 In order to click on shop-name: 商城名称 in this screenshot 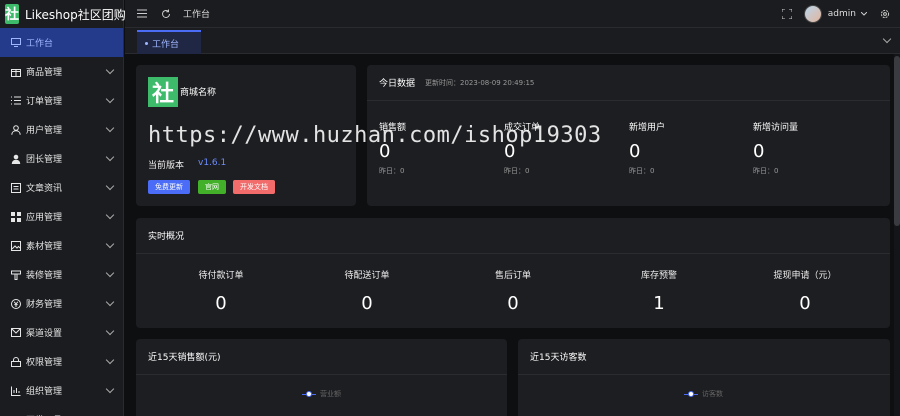, I will do `click(198, 93)`.